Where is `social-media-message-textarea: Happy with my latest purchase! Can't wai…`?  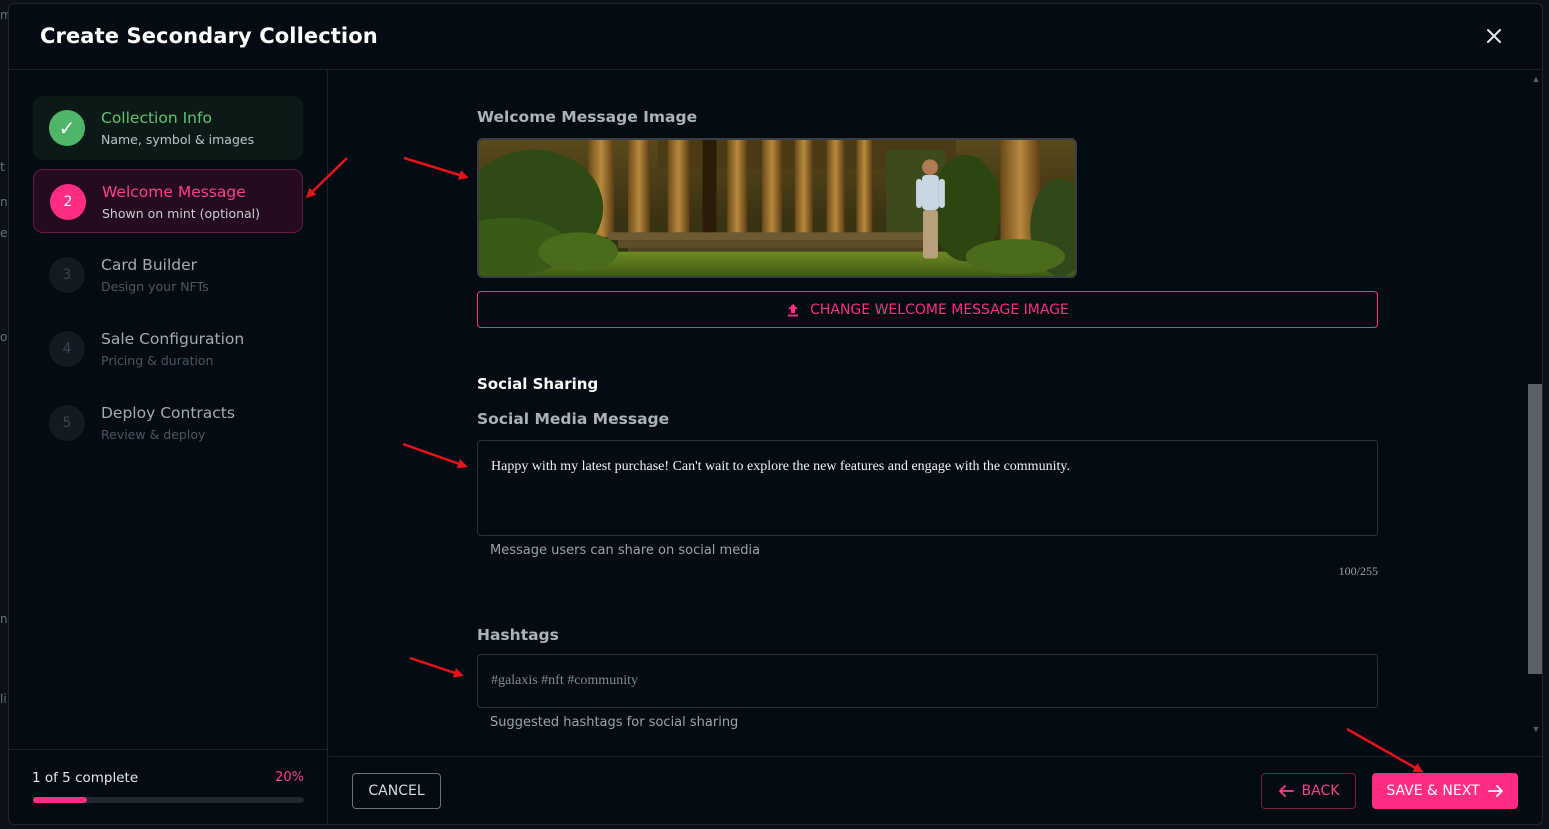 social-media-message-textarea: Happy with my latest purchase! Can't wai… is located at coordinates (927, 488).